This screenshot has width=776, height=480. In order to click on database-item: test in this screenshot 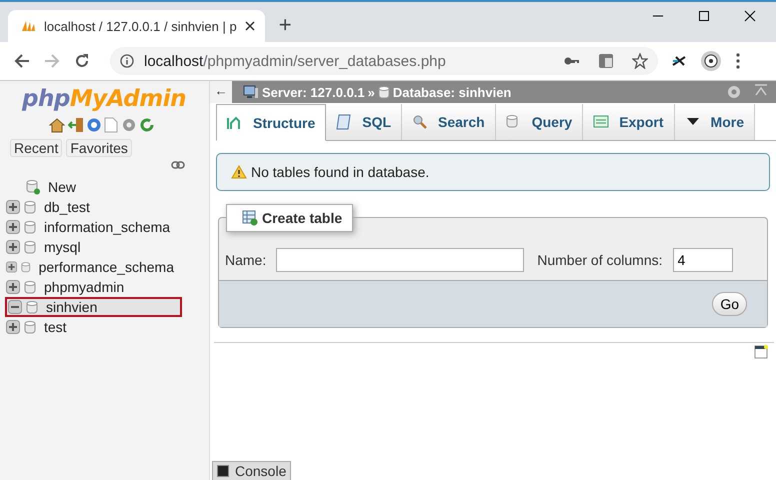, I will do `click(87, 327)`.